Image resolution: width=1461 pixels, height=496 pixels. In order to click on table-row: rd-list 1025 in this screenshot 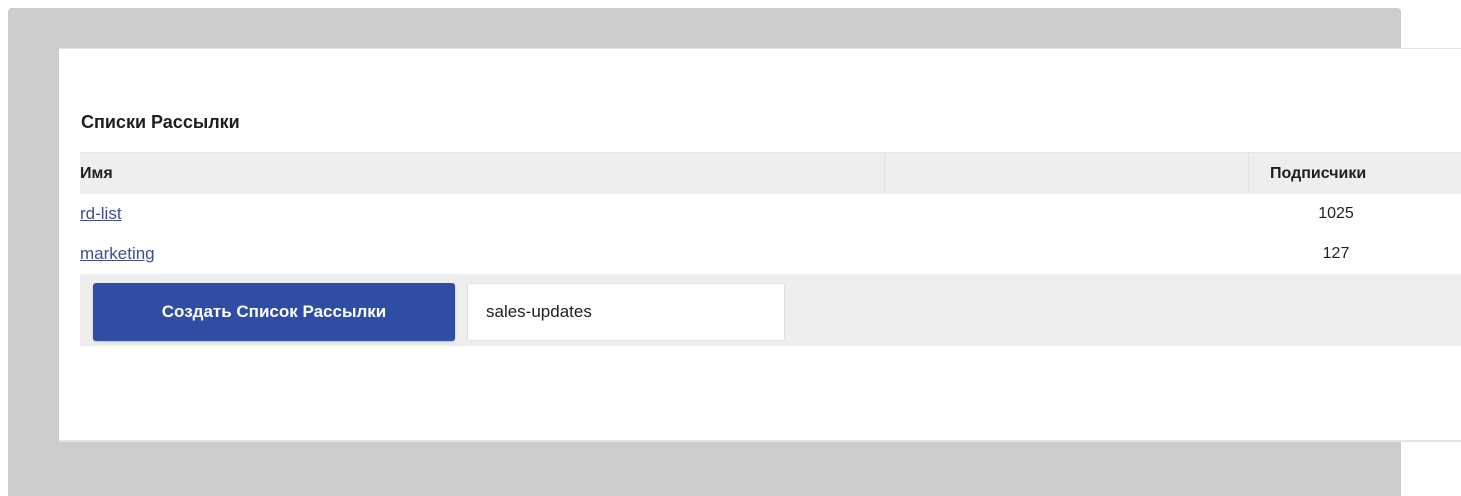, I will do `click(770, 214)`.